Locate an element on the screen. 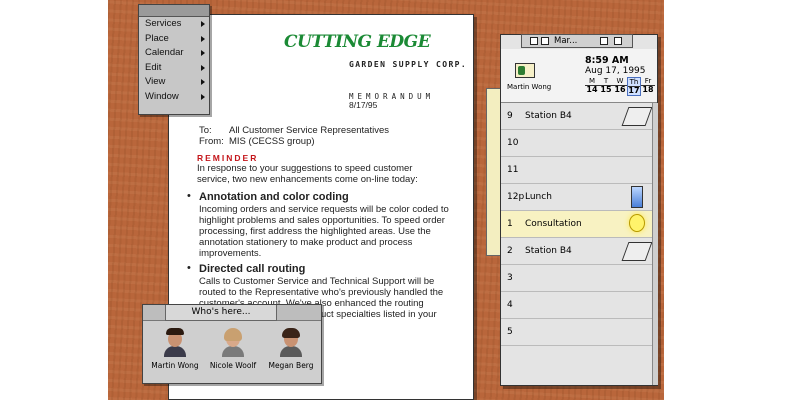  close-box-icon is located at coordinates (534, 41).